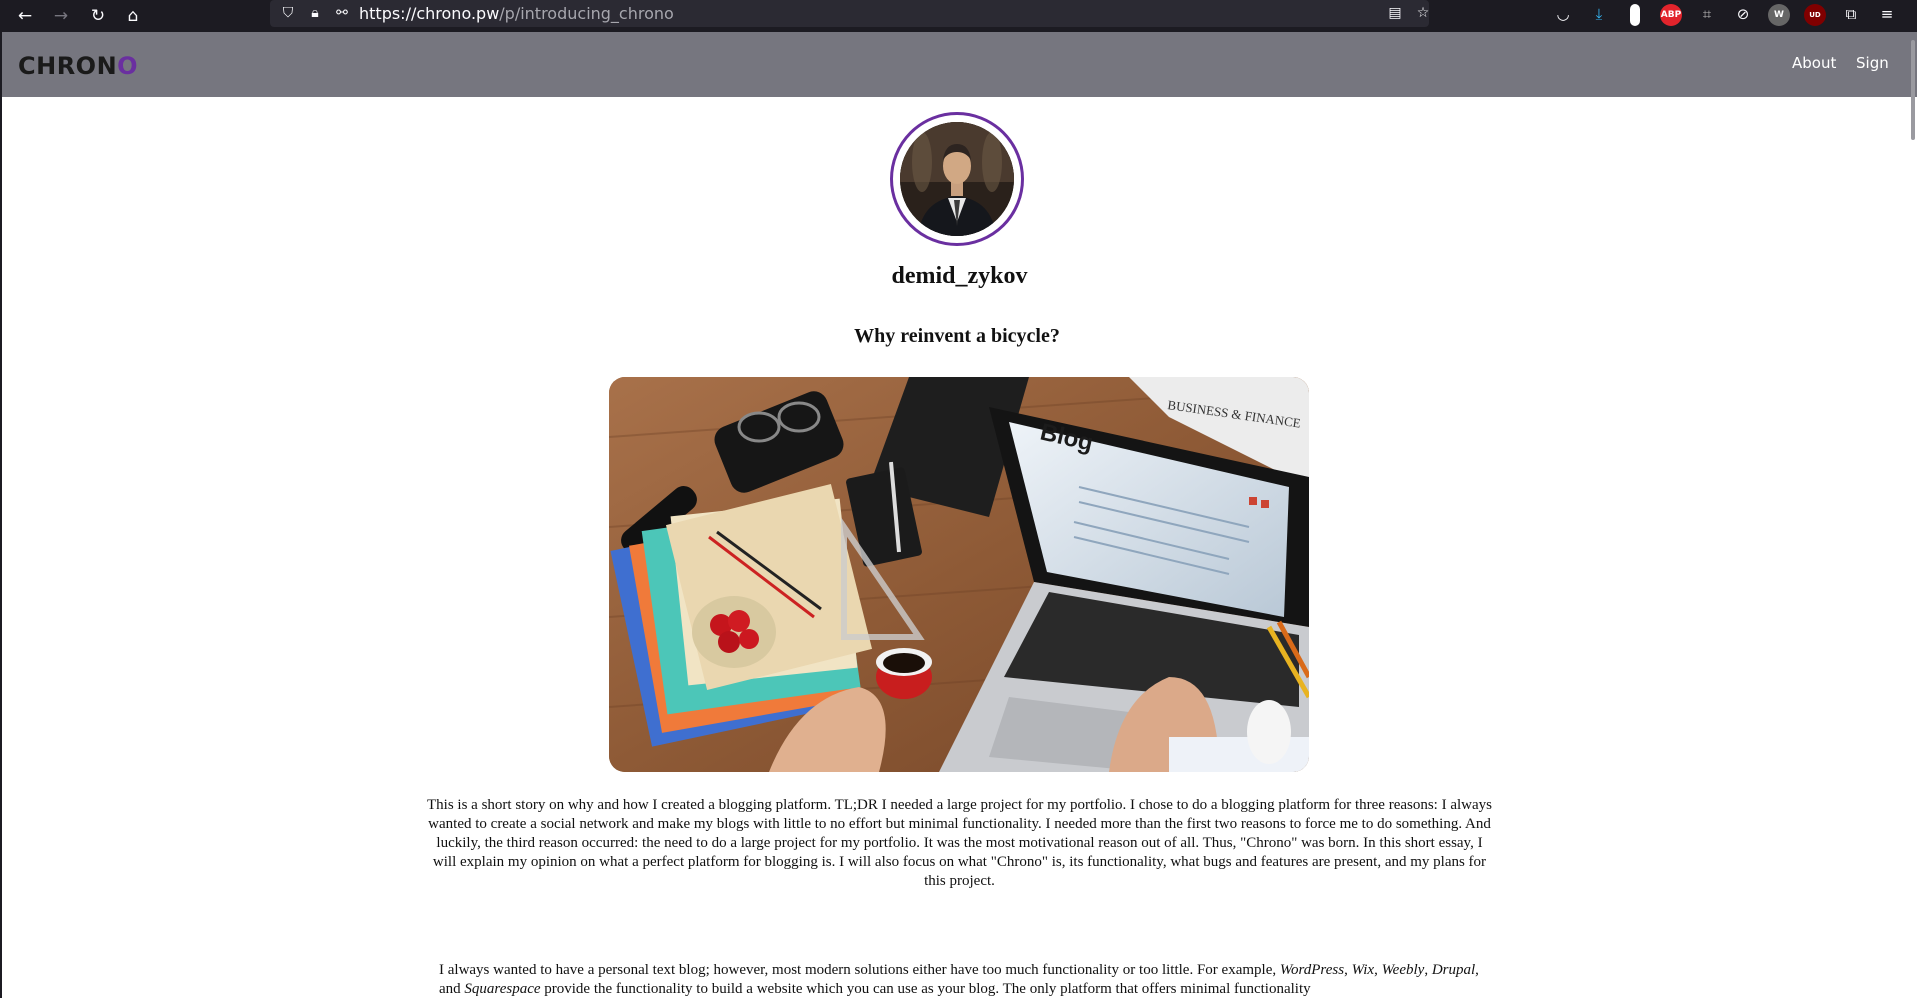 This screenshot has height=998, width=1917. I want to click on shield-icon: ⛉, so click(288, 13).